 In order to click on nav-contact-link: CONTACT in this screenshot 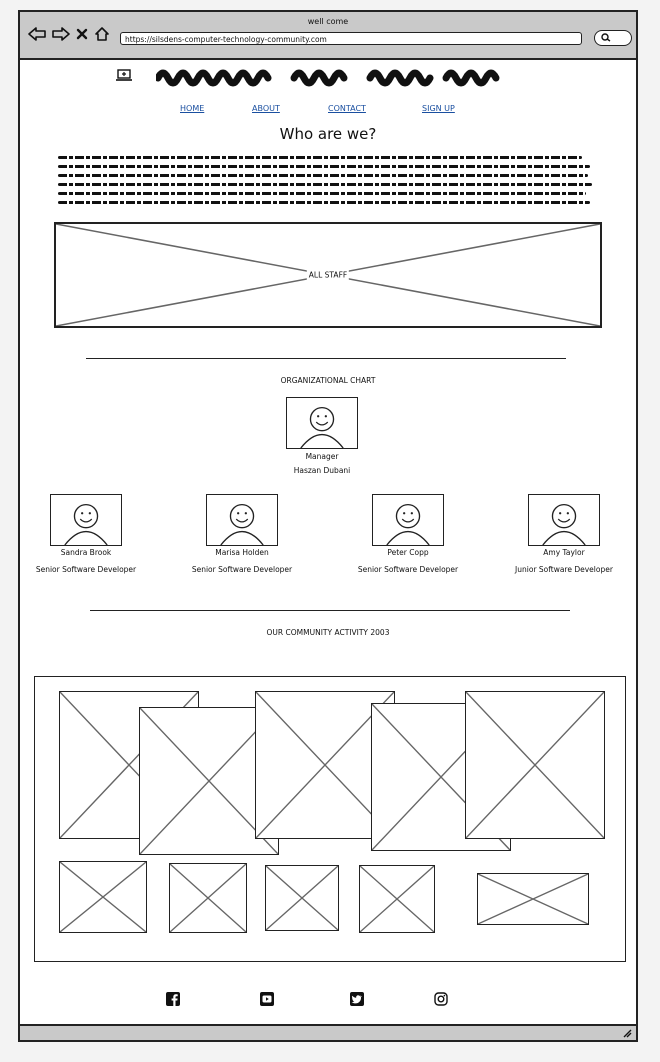, I will do `click(347, 108)`.